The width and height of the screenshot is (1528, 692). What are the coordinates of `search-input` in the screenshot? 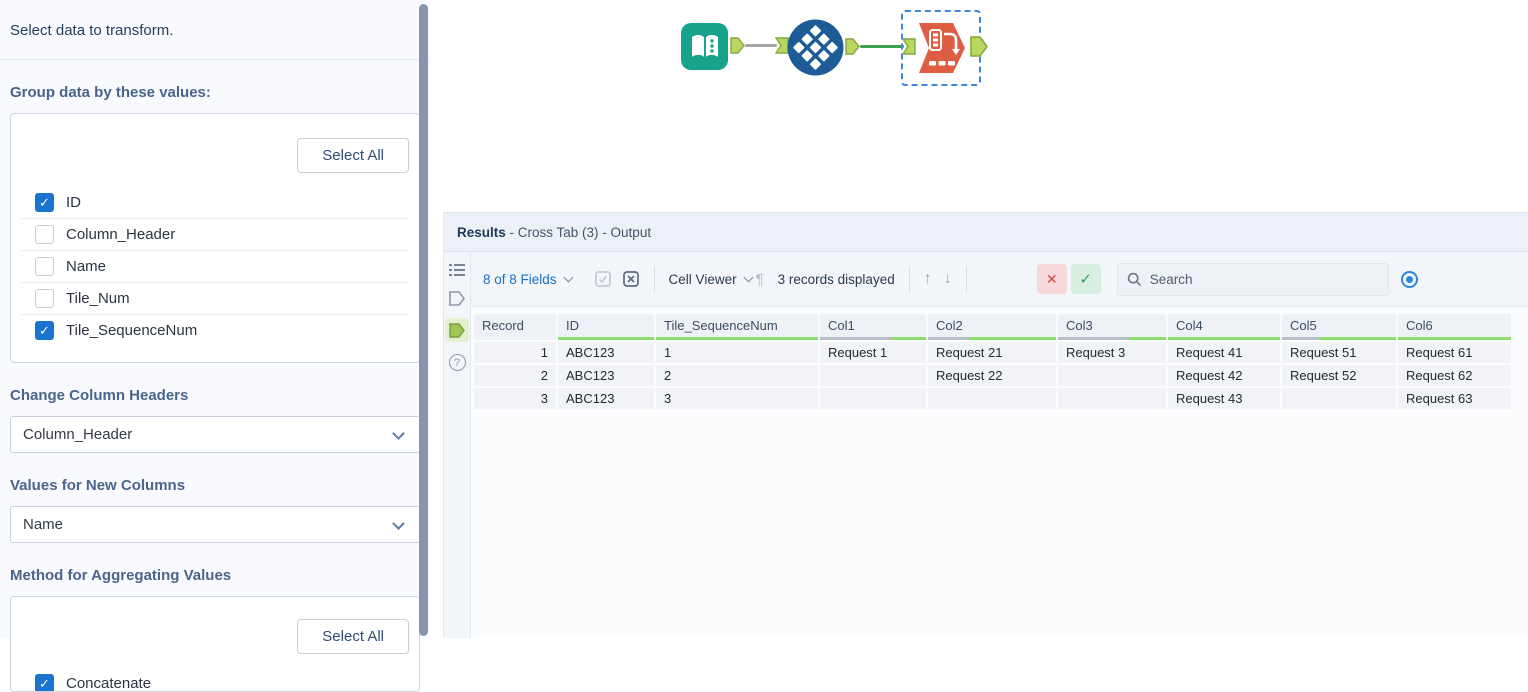 It's located at (1252, 279).